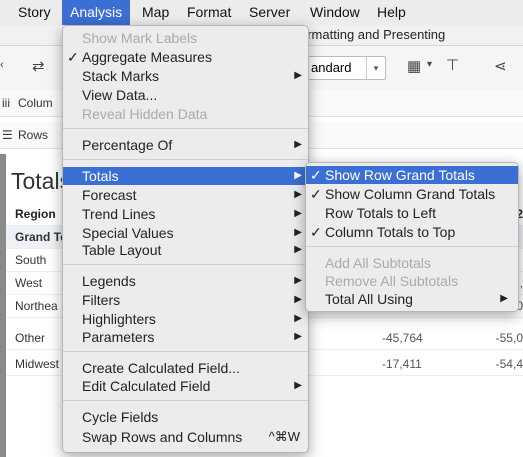 The image size is (523, 457). What do you see at coordinates (6, 103) in the screenshot?
I see `columns-icon: iii` at bounding box center [6, 103].